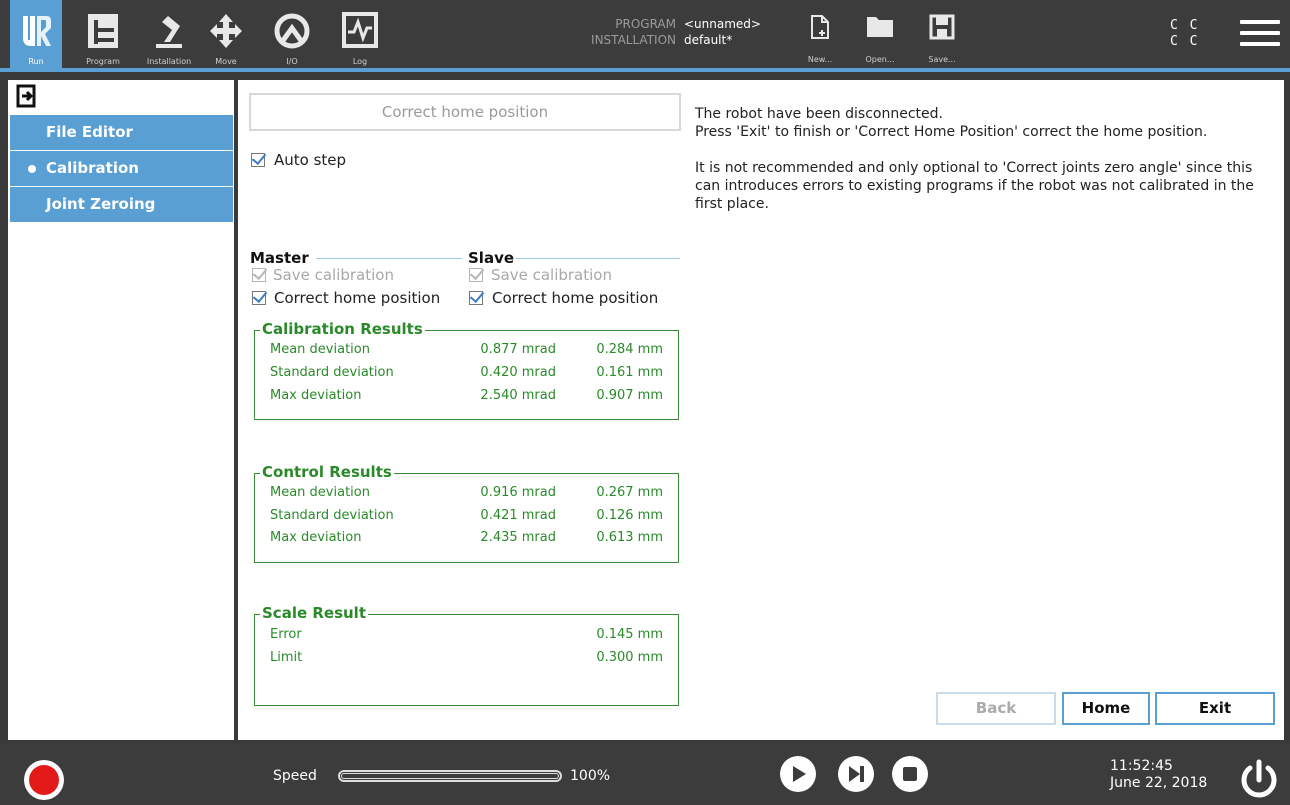 The height and width of the screenshot is (805, 1290). What do you see at coordinates (618, 32) in the screenshot?
I see `program-info-labels: PROGRAM INSTALLATION` at bounding box center [618, 32].